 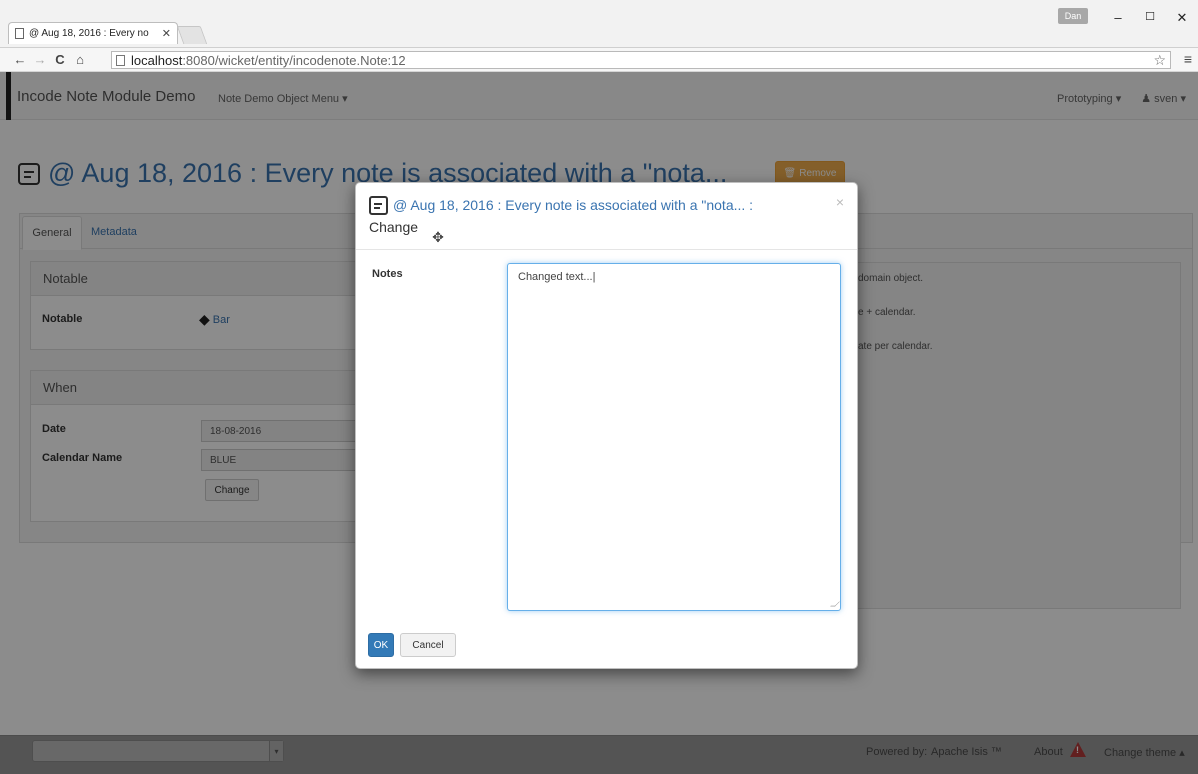 What do you see at coordinates (19, 33) in the screenshot?
I see `page-icon` at bounding box center [19, 33].